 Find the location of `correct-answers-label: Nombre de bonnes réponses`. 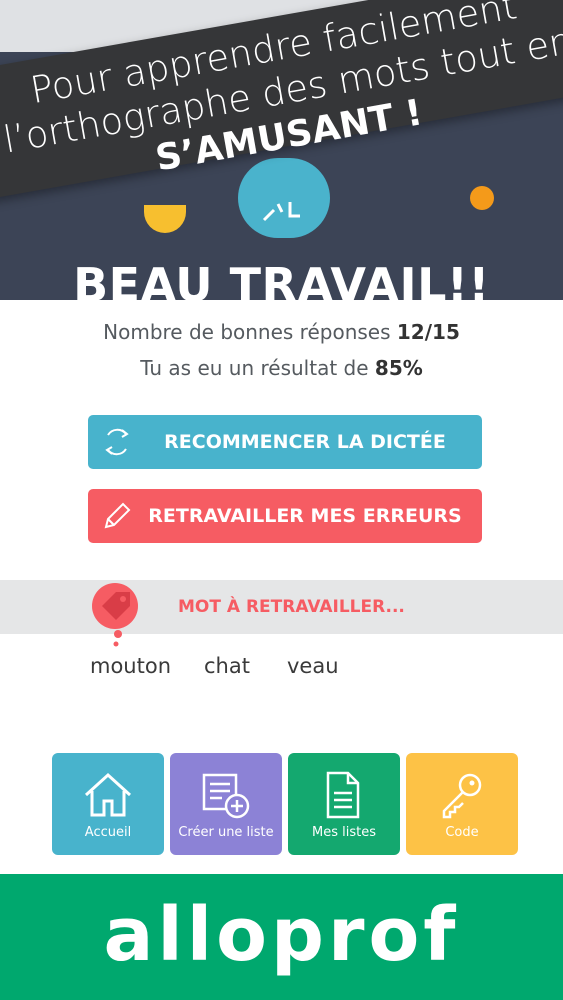

correct-answers-label: Nombre de bonnes réponses is located at coordinates (247, 332).